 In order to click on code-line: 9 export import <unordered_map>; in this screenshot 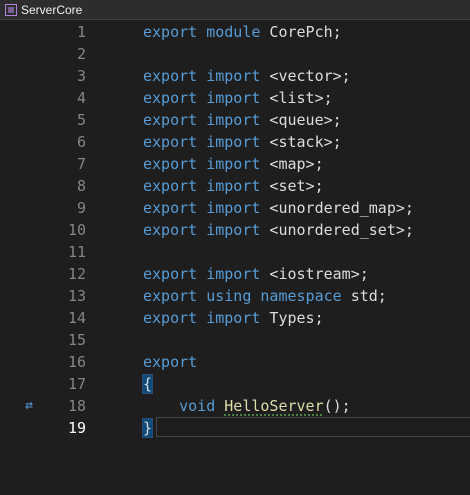, I will do `click(235, 208)`.